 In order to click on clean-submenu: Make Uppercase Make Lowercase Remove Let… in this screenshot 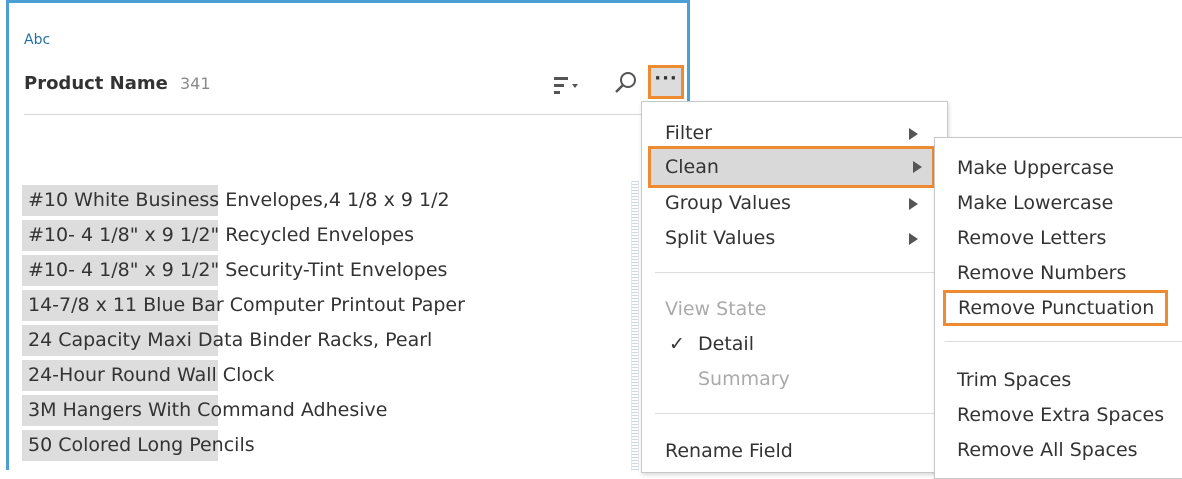, I will do `click(1058, 308)`.